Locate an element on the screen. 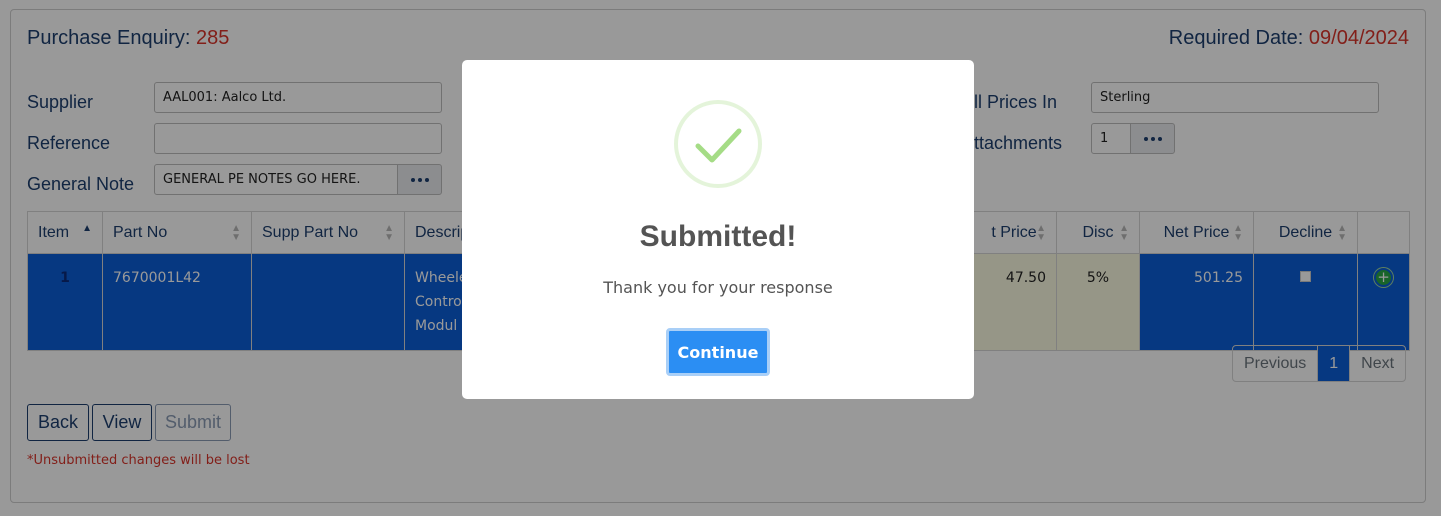 The width and height of the screenshot is (1441, 516). continue-button: Continue is located at coordinates (718, 352).